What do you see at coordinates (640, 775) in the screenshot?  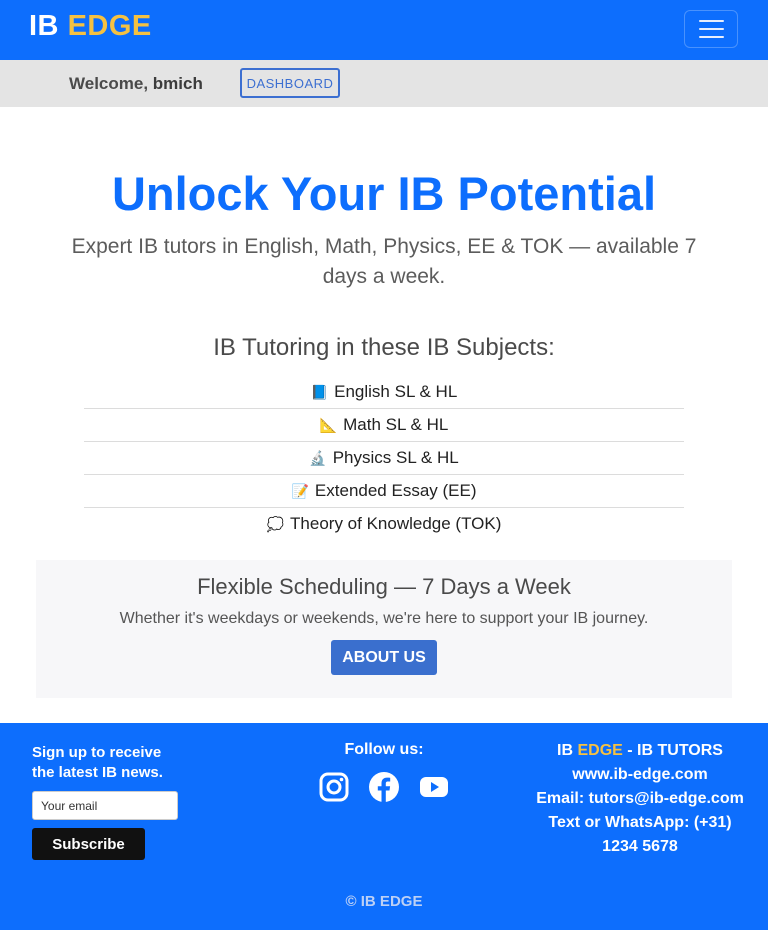 I see `website-link: www.ib-edge.com` at bounding box center [640, 775].